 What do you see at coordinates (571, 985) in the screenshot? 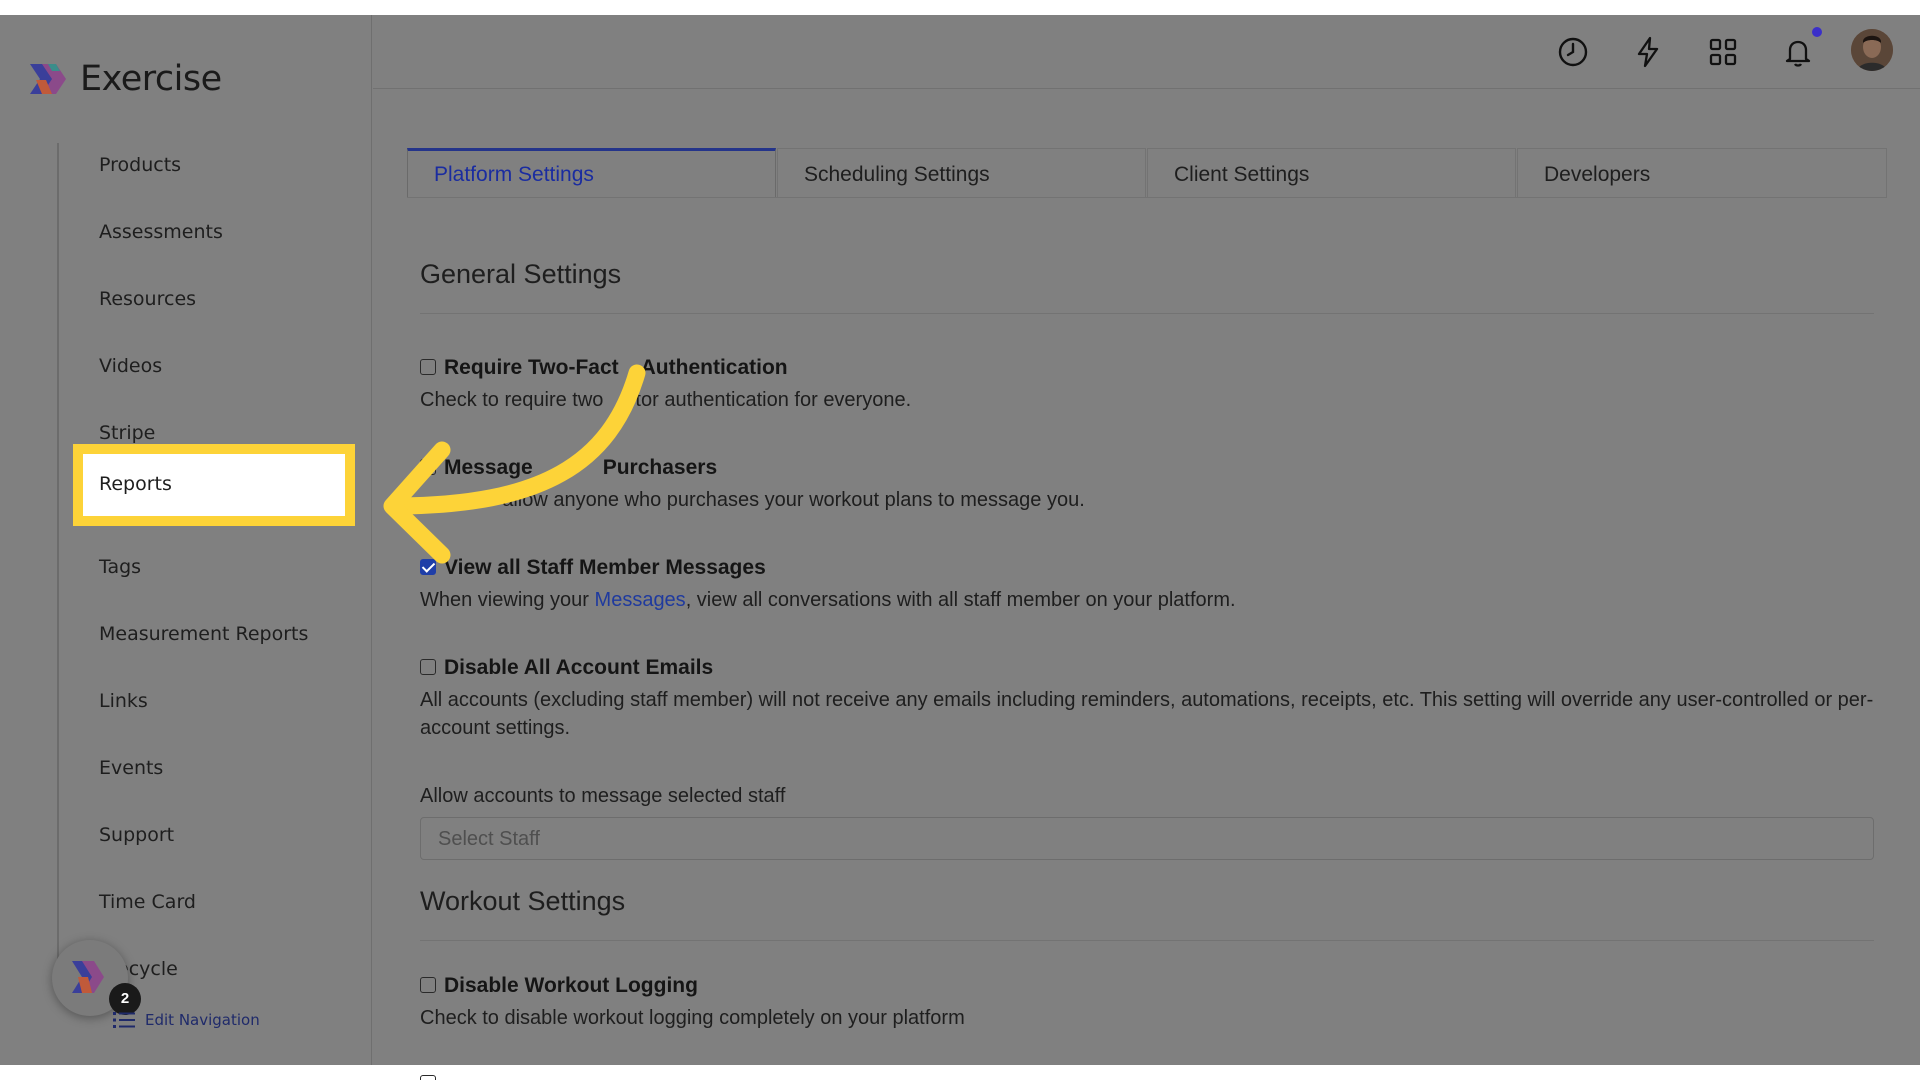
I see `setting-title: Disable Workout Logging` at bounding box center [571, 985].